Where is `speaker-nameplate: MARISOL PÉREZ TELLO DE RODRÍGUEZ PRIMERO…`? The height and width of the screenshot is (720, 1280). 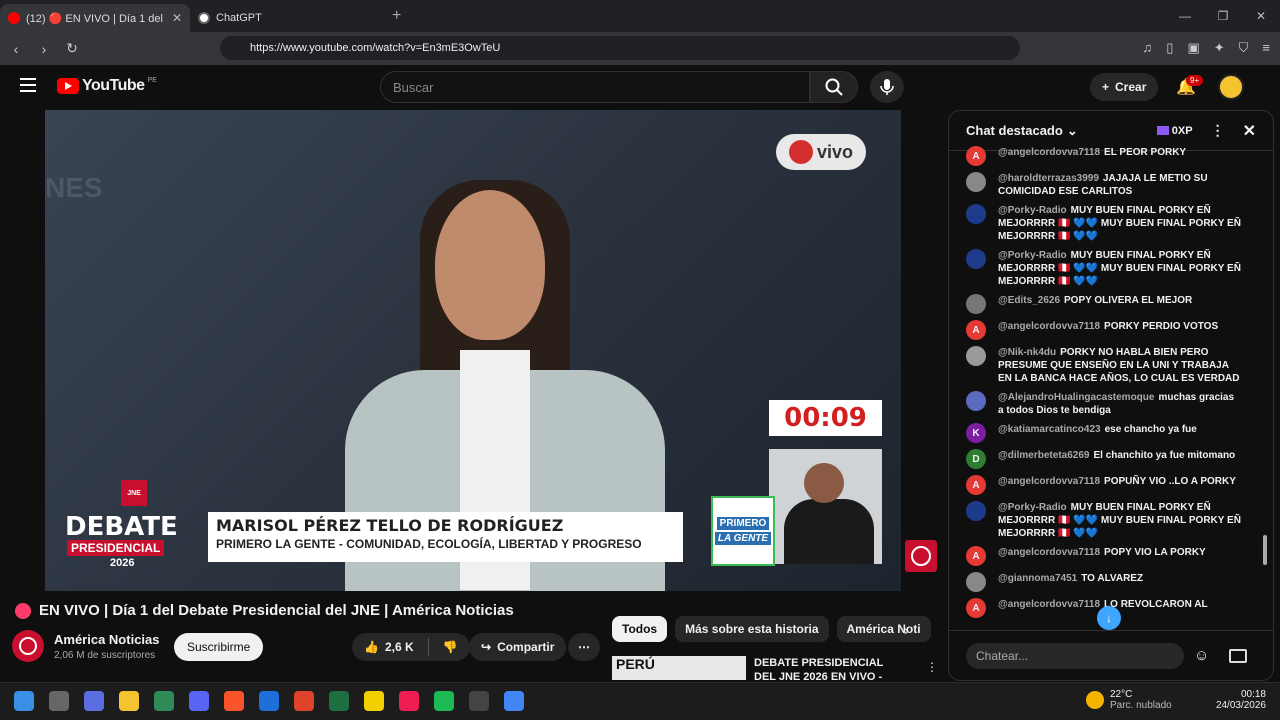
speaker-nameplate: MARISOL PÉREZ TELLO DE RODRÍGUEZ PRIMERO… is located at coordinates (445, 537).